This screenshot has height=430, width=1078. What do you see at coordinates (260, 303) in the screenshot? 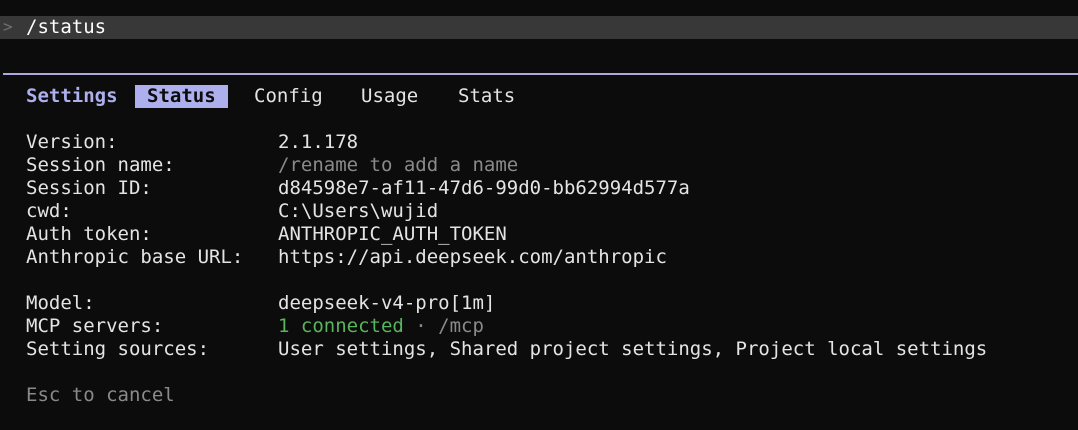
I see `status-row-model: Model: deepseek-v4-pro[1m]` at bounding box center [260, 303].